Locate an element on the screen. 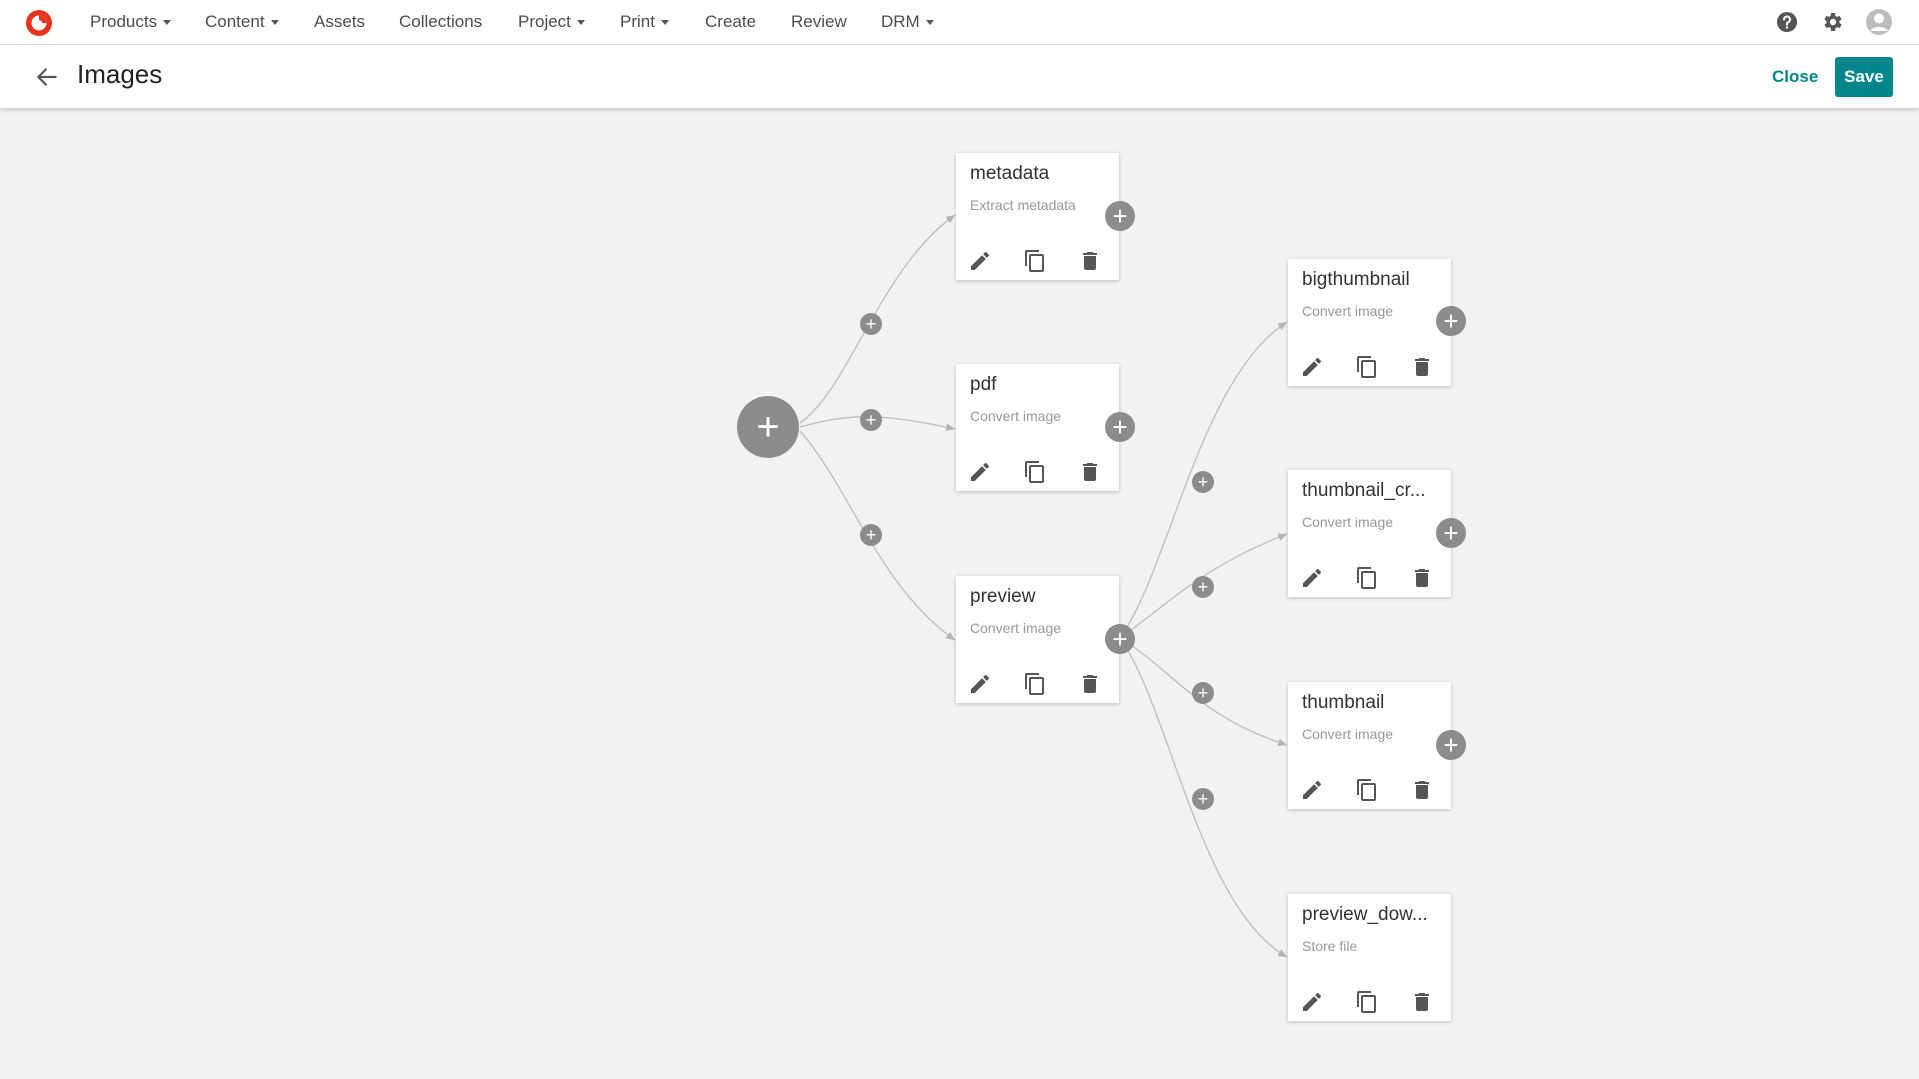 Image resolution: width=1919 pixels, height=1079 pixels. workflow-node-pdf: pdf Convert image is located at coordinates (1037, 427).